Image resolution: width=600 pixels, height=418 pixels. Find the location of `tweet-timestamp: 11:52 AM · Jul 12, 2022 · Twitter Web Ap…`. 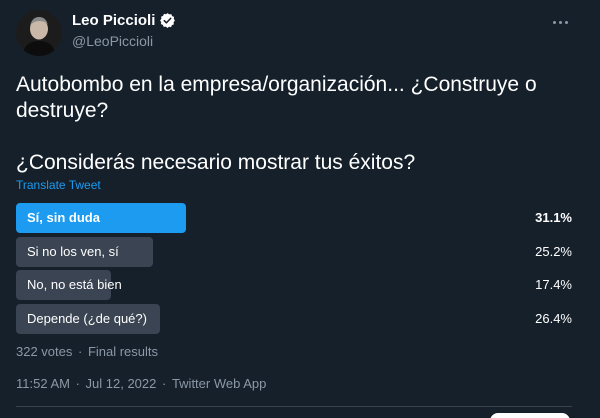

tweet-timestamp: 11:52 AM · Jul 12, 2022 · Twitter Web Ap… is located at coordinates (141, 383).